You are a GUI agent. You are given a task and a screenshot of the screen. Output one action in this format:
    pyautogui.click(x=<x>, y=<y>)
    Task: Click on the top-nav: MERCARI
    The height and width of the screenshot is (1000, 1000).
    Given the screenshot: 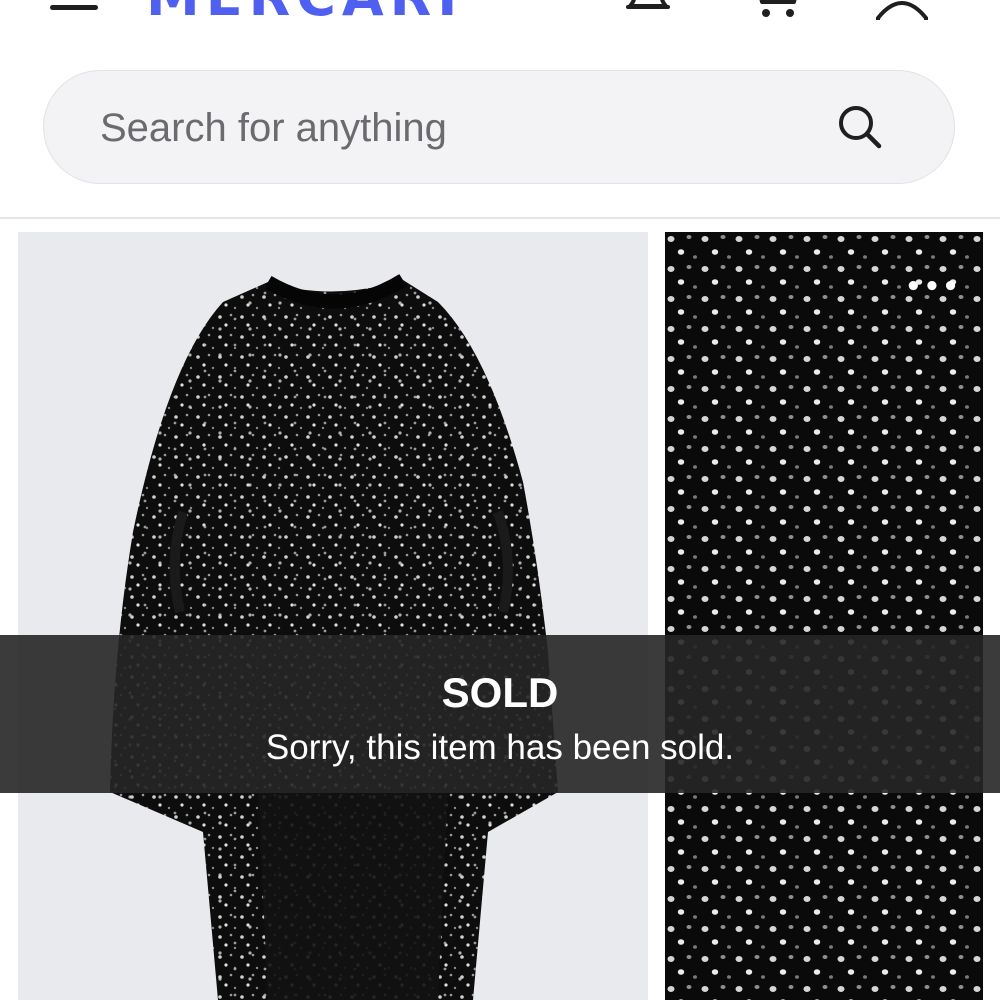 What is the action you would take?
    pyautogui.click(x=500, y=25)
    